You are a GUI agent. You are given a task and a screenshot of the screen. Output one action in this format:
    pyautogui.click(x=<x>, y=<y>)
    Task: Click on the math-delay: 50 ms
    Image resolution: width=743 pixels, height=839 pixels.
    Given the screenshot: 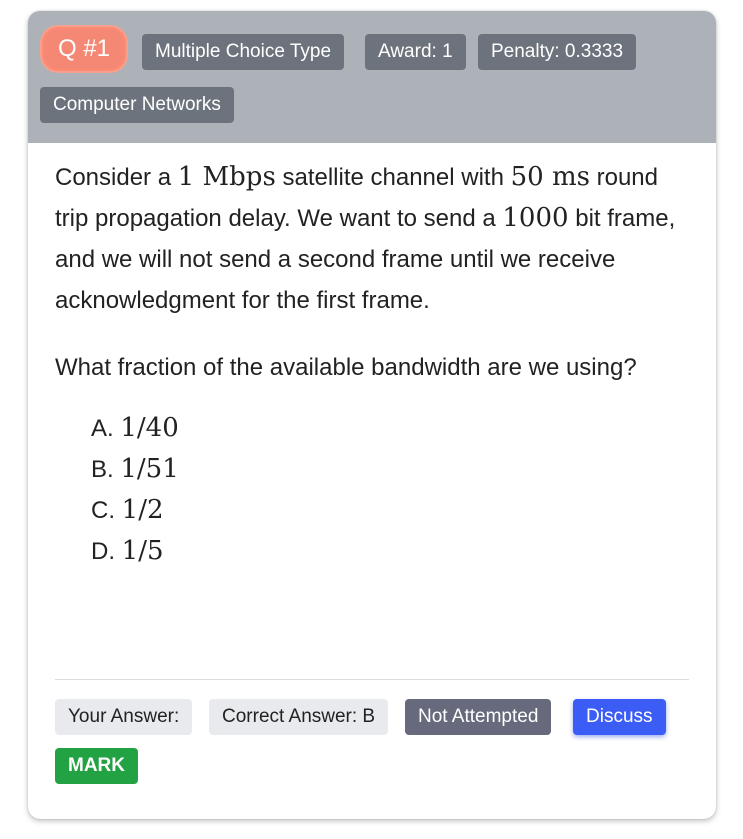 What is the action you would take?
    pyautogui.click(x=550, y=177)
    